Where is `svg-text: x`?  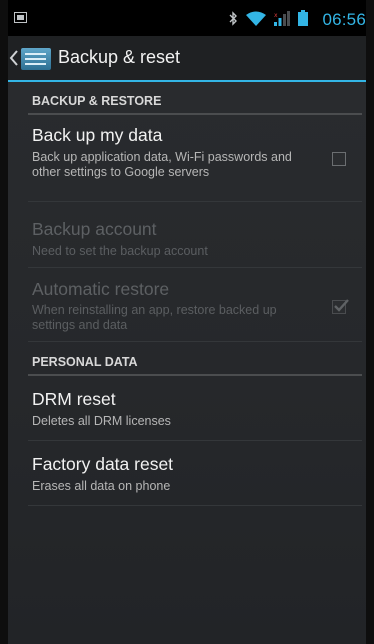
svg-text: x is located at coordinates (276, 15).